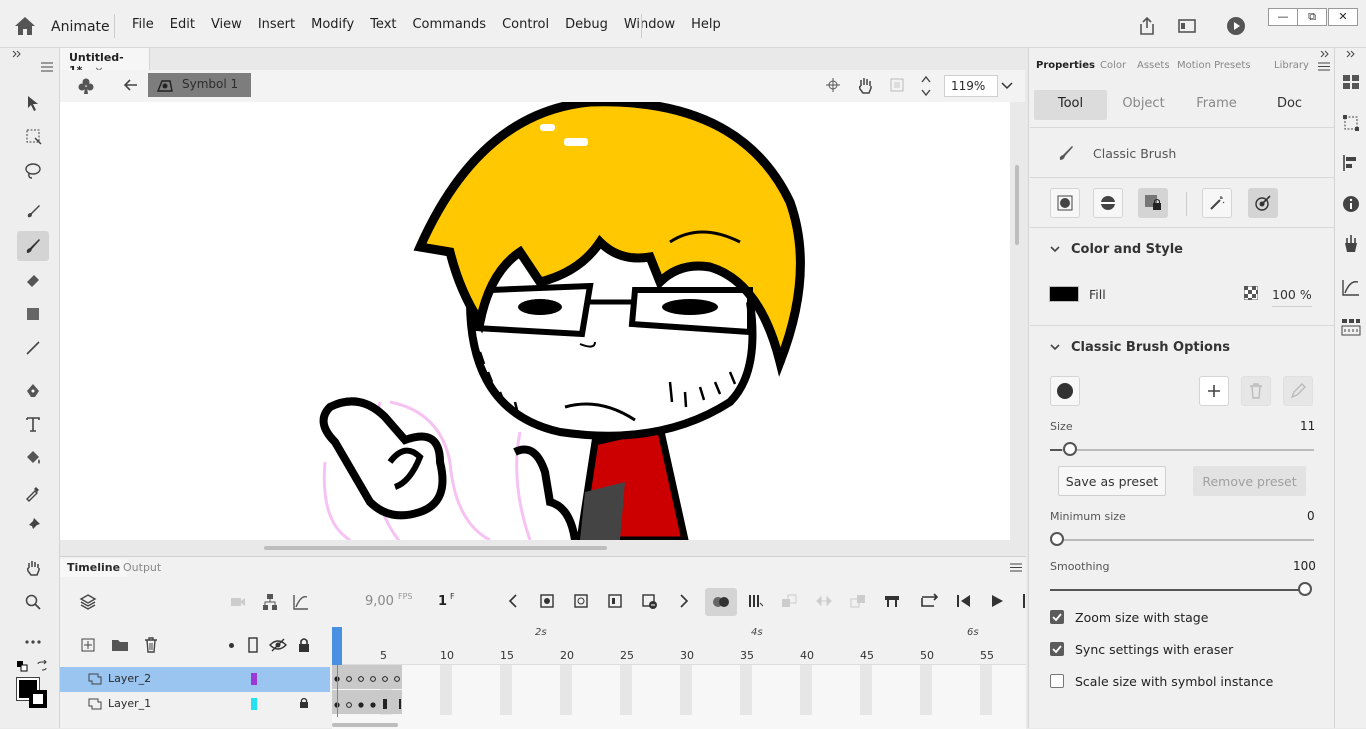 The width and height of the screenshot is (1366, 729). What do you see at coordinates (1065, 391) in the screenshot?
I see `brush-shape-button` at bounding box center [1065, 391].